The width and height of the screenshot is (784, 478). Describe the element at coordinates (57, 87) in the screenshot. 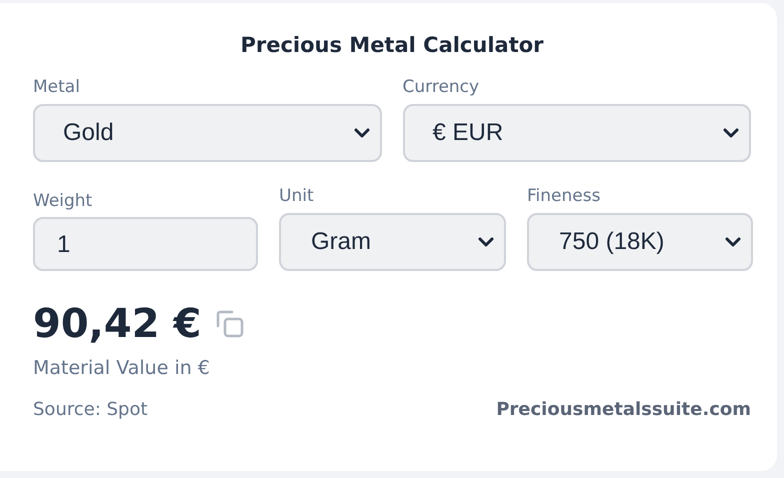

I see `field-label: Metal` at that location.